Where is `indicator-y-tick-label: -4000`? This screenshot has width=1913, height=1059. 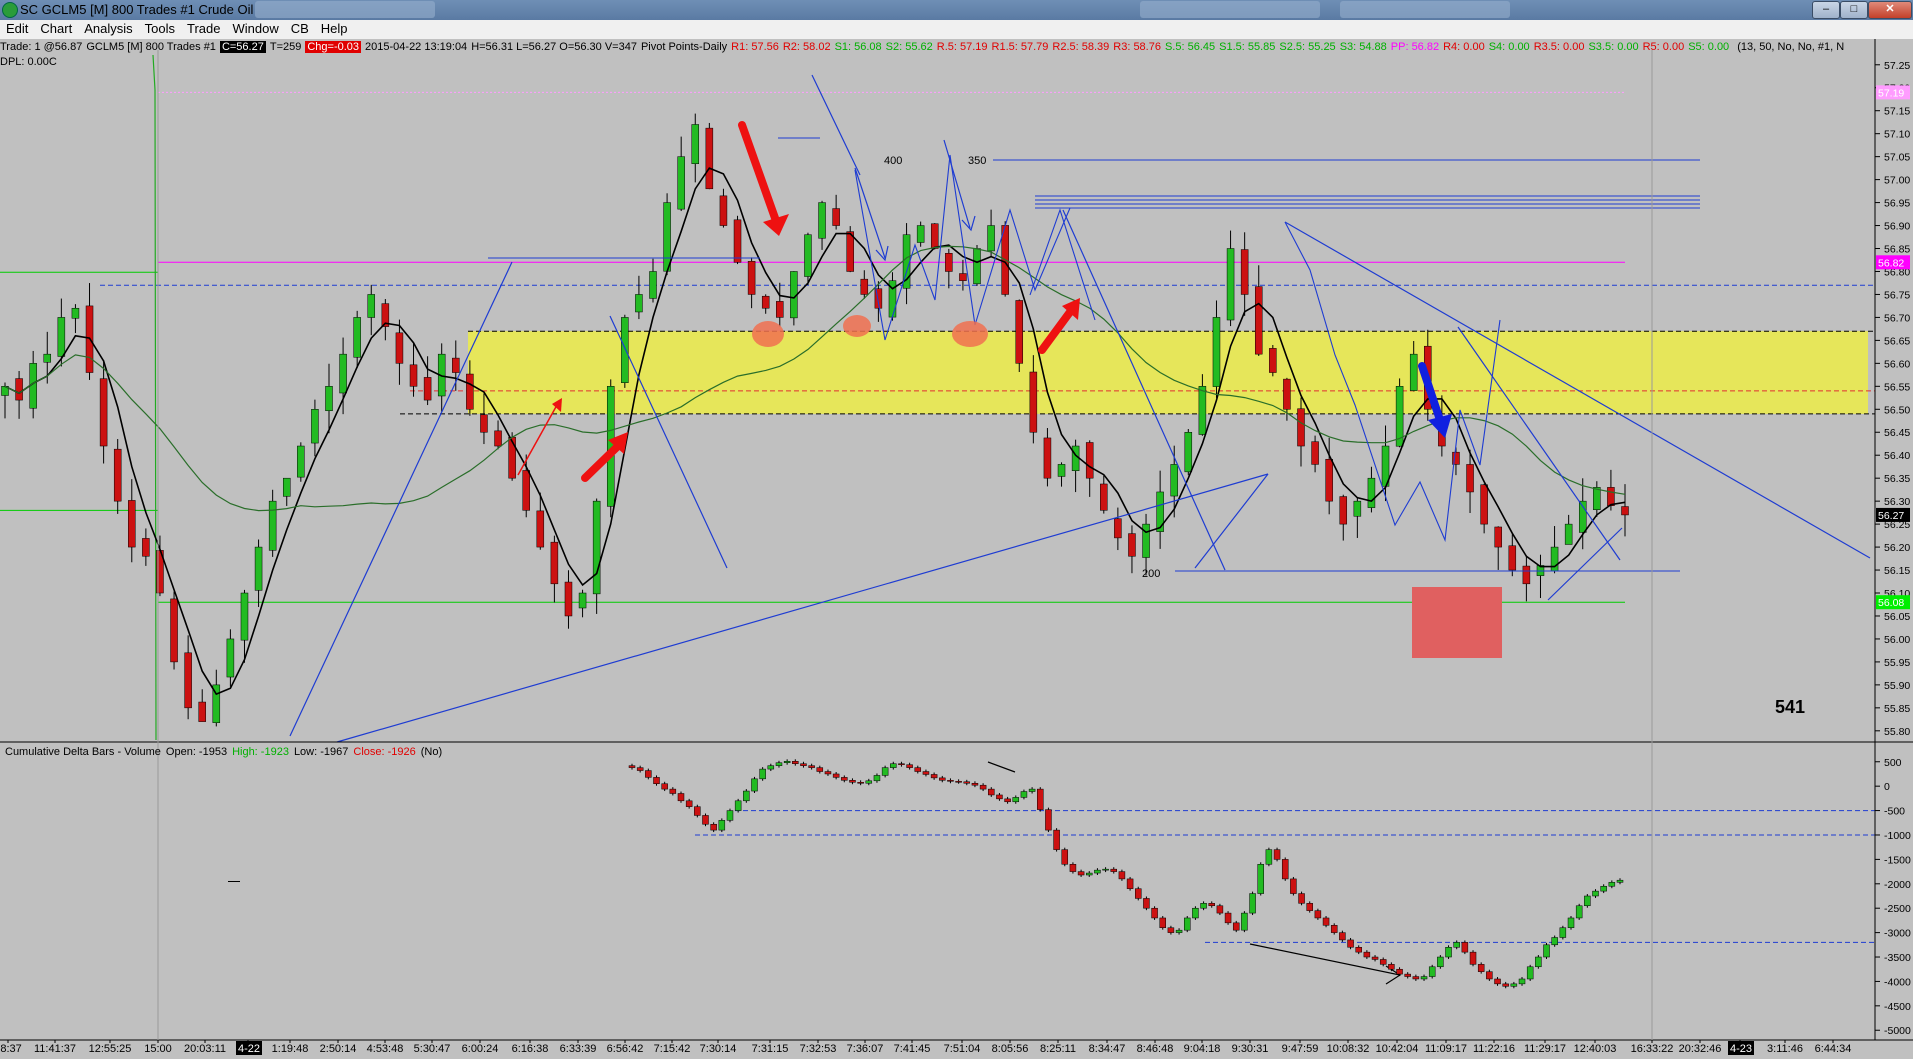
indicator-y-tick-label: -4000 is located at coordinates (1897, 982).